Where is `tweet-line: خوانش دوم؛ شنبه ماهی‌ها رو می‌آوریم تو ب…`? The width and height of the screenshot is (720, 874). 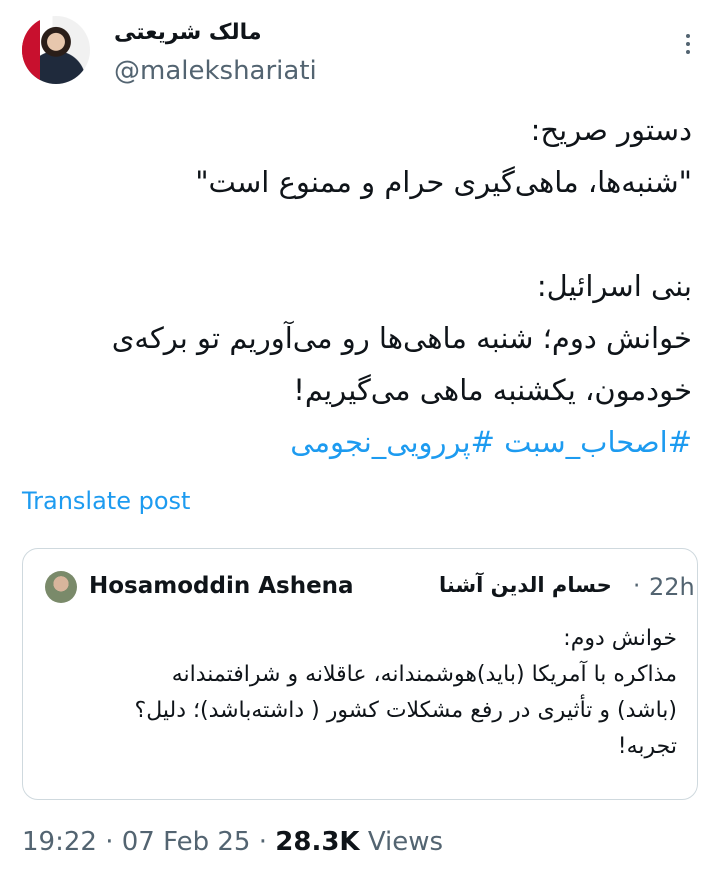
tweet-line: خوانش دوم؛ شنبه ماهی‌ها رو می‌آوریم تو ب… is located at coordinates (401, 338).